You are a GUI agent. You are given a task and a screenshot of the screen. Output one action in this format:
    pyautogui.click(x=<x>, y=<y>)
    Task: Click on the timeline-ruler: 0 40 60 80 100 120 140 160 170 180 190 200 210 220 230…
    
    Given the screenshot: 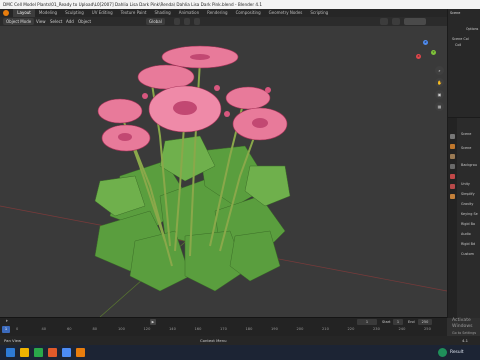 What is the action you would take?
    pyautogui.click(x=223, y=330)
    